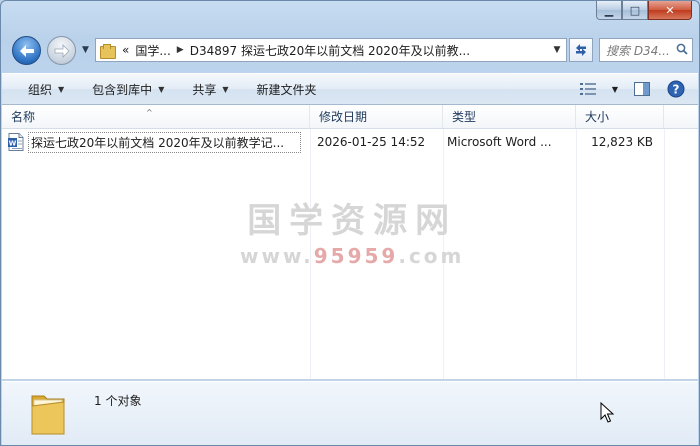  Describe the element at coordinates (509, 116) in the screenshot. I see `column-header-type: 类型` at that location.